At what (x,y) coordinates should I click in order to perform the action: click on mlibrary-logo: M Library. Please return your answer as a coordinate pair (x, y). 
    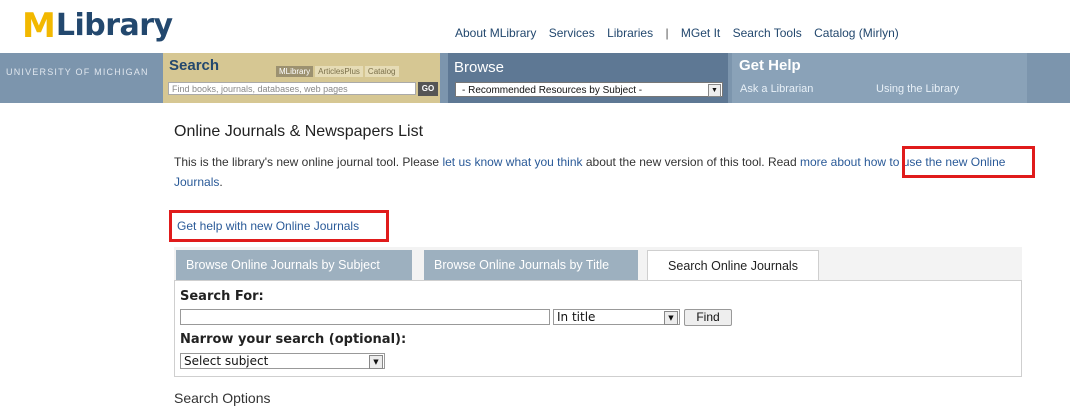
    Looking at the image, I should click on (97, 26).